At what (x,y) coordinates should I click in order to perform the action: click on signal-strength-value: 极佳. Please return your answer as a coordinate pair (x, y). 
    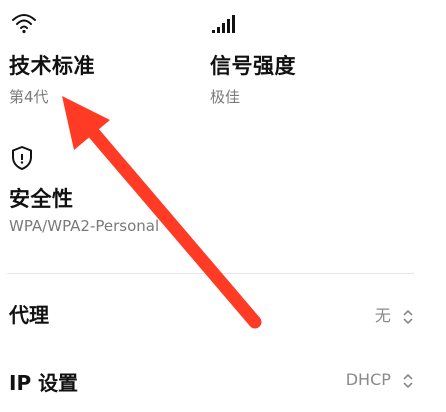
    Looking at the image, I should click on (225, 97).